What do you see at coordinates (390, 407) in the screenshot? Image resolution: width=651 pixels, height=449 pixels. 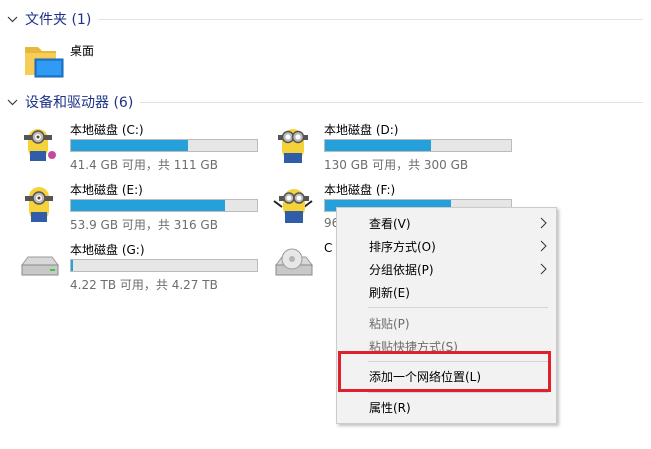 I see `menu-item-label: 属性(R)` at bounding box center [390, 407].